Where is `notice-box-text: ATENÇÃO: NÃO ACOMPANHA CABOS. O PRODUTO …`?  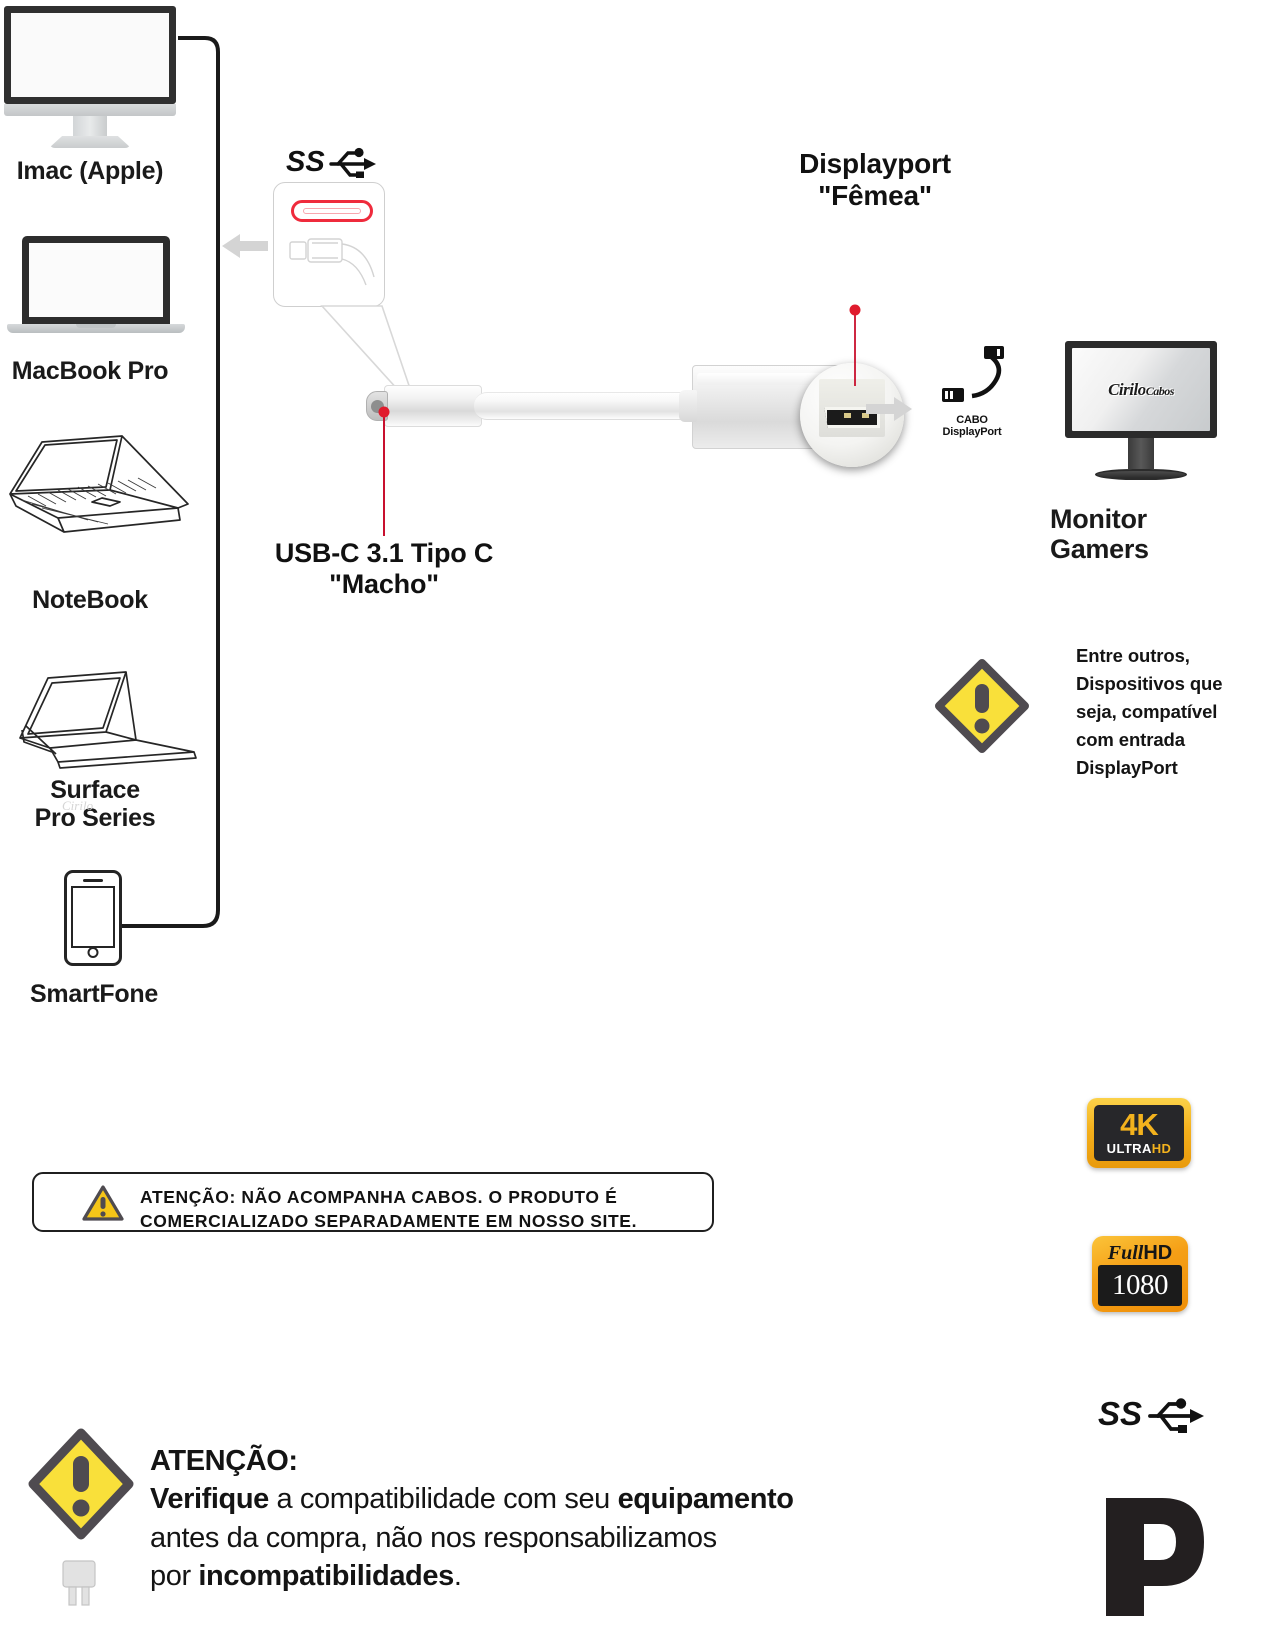 notice-box-text: ATENÇÃO: NÃO ACOMPANHA CABOS. O PRODUTO … is located at coordinates (420, 1209).